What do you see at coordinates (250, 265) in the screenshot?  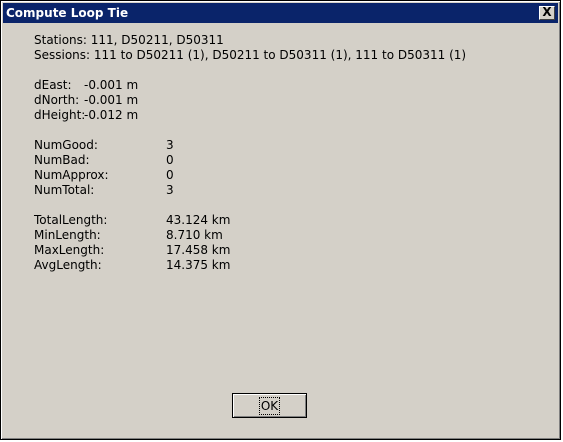 I see `length-row: AvgLength: 14.375 km` at bounding box center [250, 265].